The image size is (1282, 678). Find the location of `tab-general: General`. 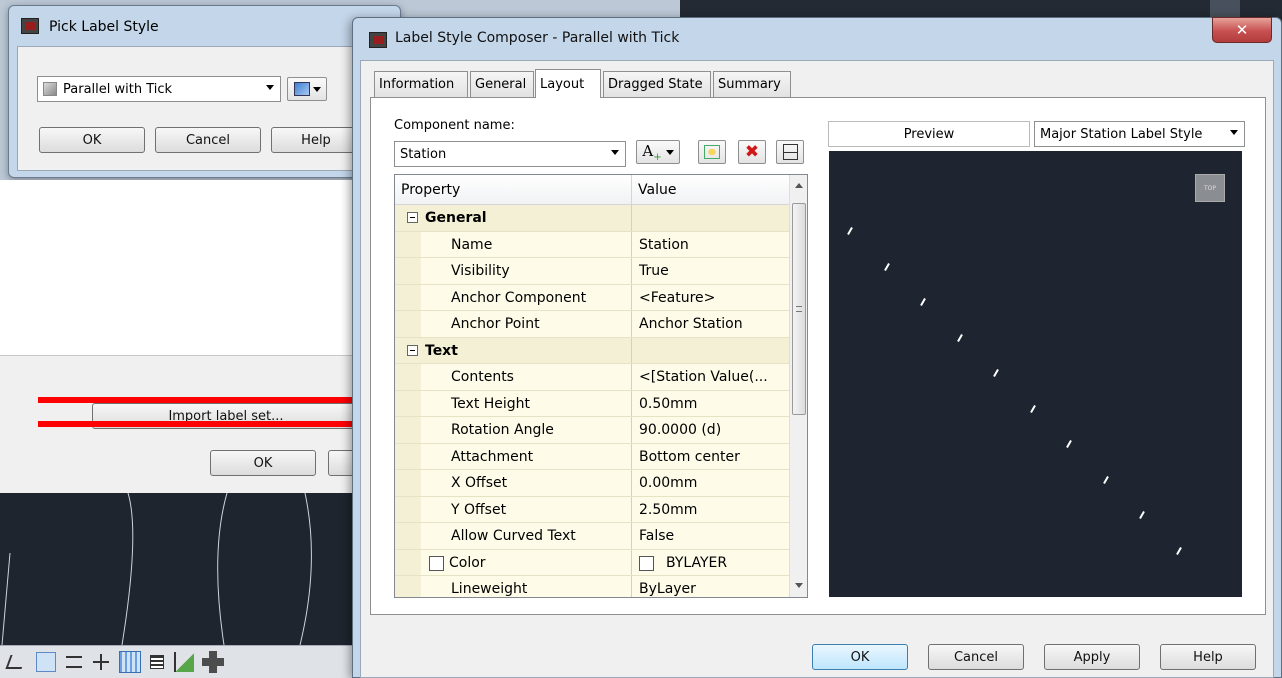

tab-general: General is located at coordinates (502, 84).